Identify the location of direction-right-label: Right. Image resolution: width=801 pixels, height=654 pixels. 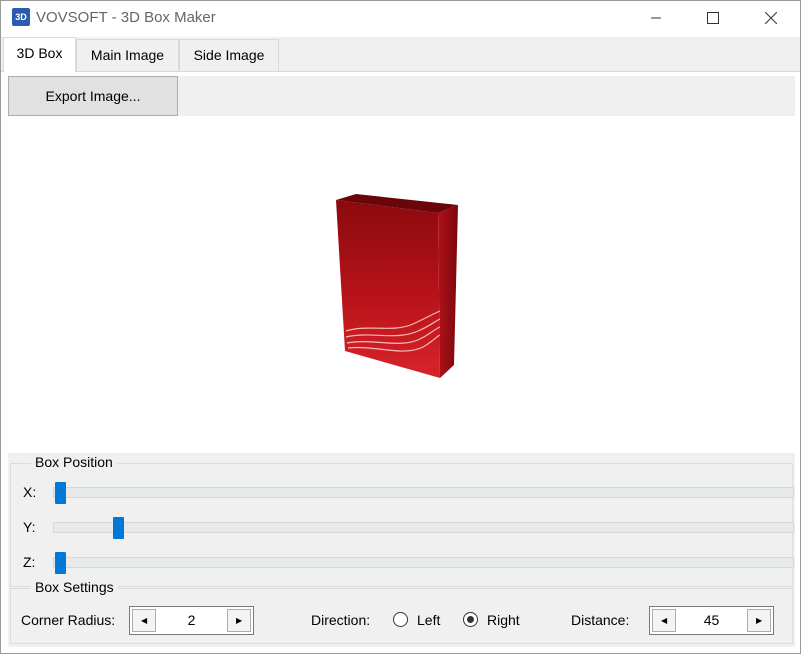
(503, 620).